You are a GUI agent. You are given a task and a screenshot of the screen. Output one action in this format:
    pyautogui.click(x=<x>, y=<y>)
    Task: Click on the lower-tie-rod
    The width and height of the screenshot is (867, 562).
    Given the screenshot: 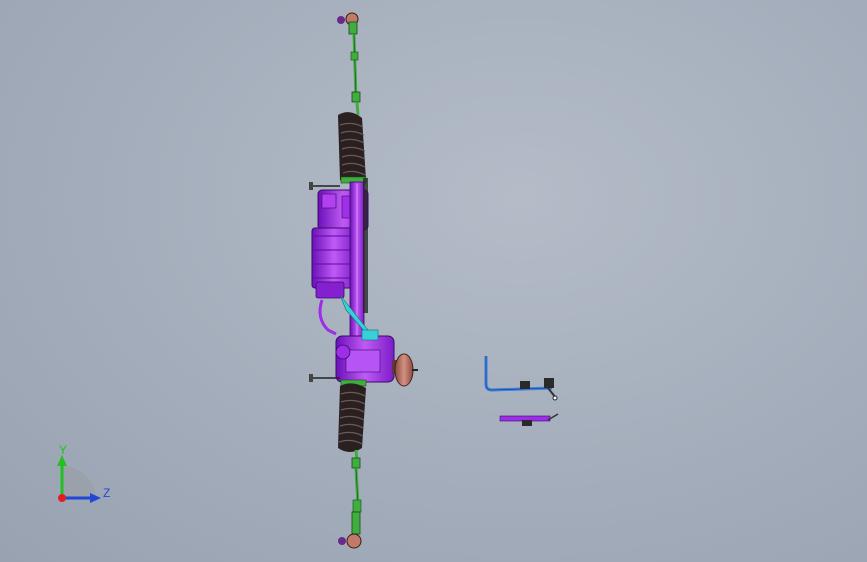 What is the action you would take?
    pyautogui.click(x=350, y=499)
    